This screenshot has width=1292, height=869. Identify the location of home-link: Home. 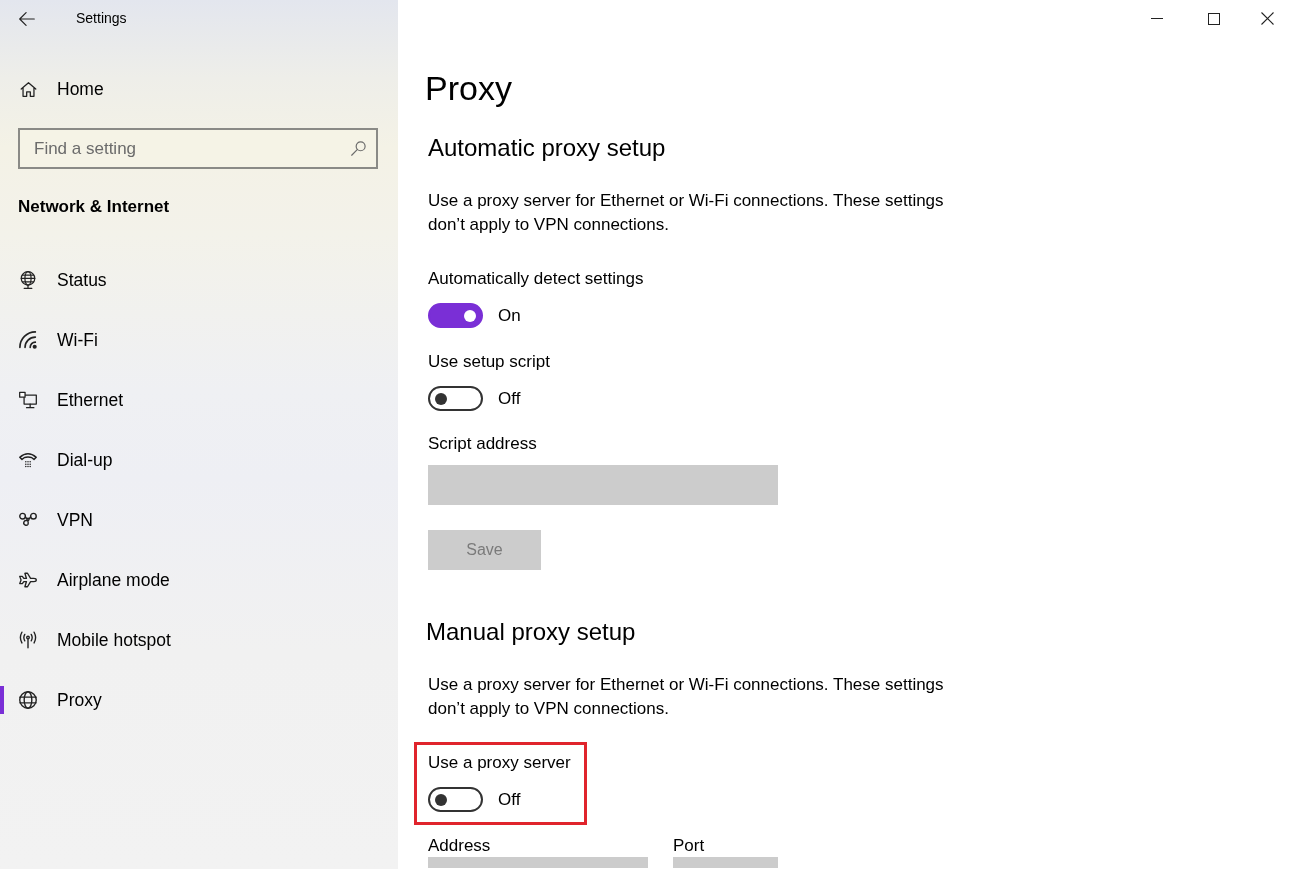
(199, 89).